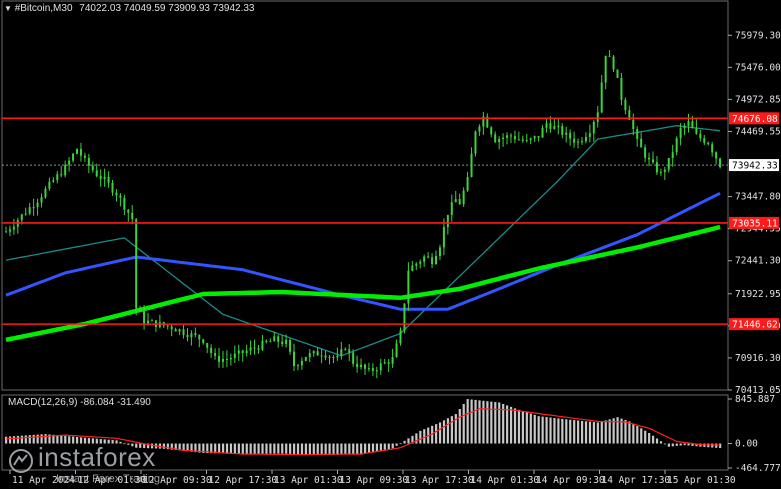 Image resolution: width=781 pixels, height=489 pixels. What do you see at coordinates (636, 480) in the screenshot?
I see `time-tick-label: 14 Apr 17:30` at bounding box center [636, 480].